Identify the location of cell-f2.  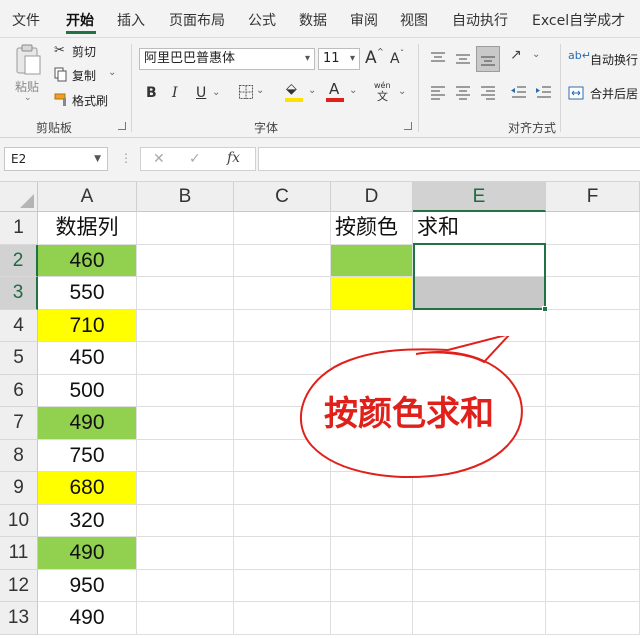
(593, 260).